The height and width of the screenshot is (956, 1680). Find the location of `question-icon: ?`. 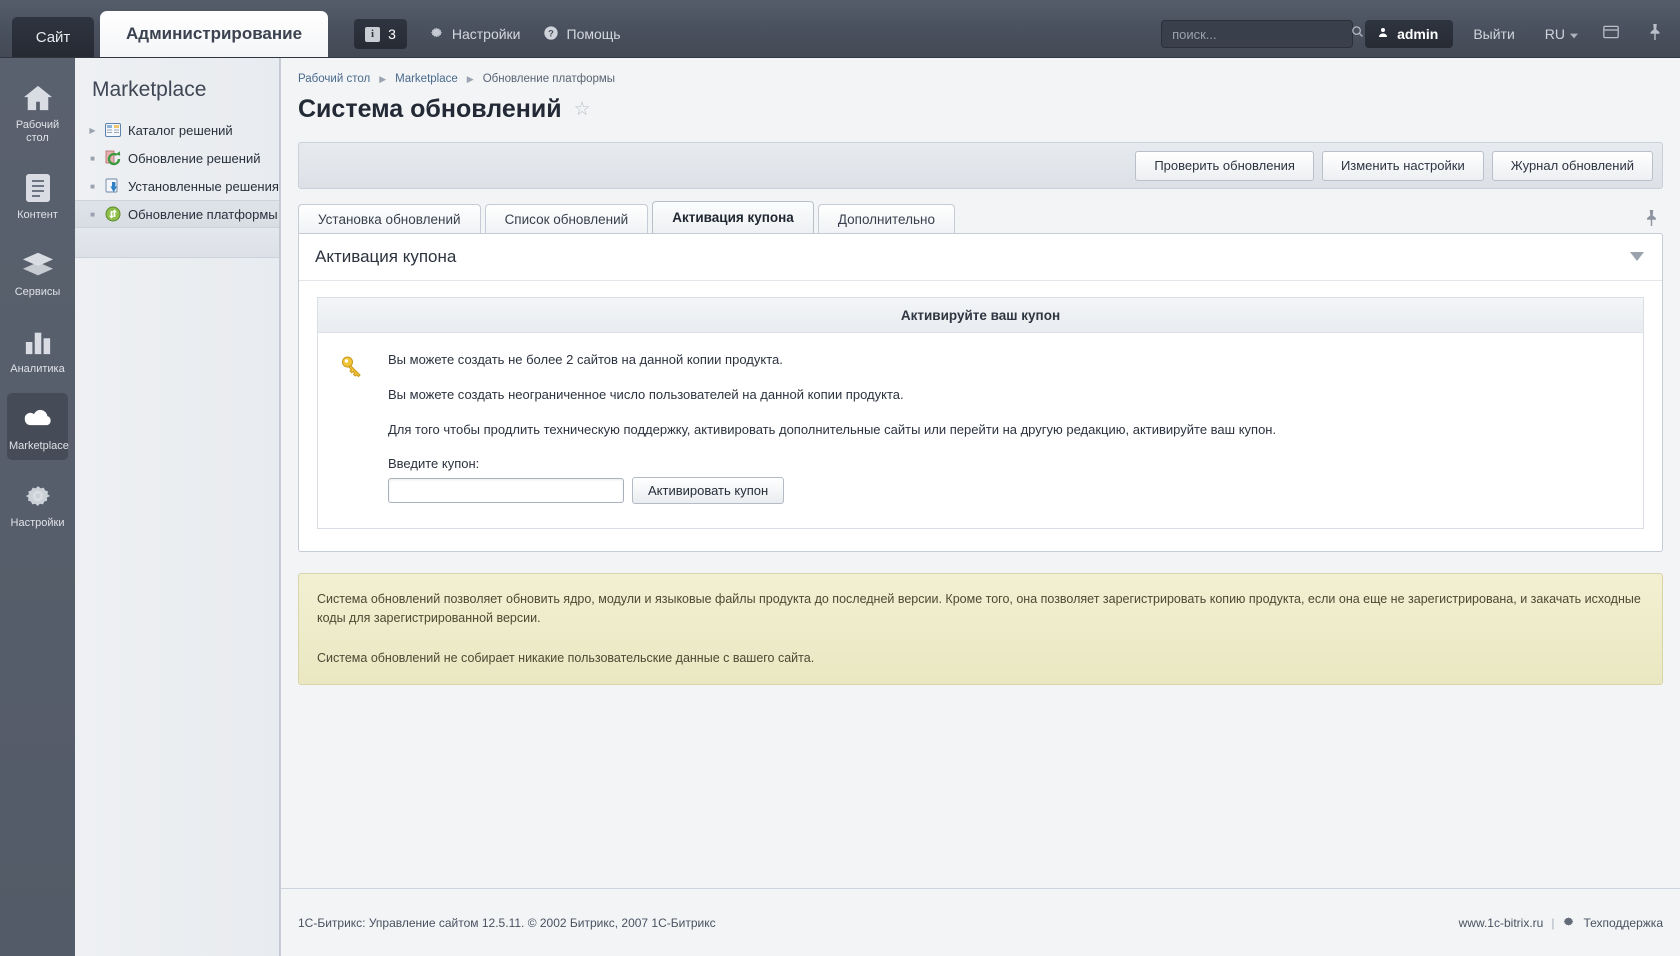

question-icon: ? is located at coordinates (551, 34).